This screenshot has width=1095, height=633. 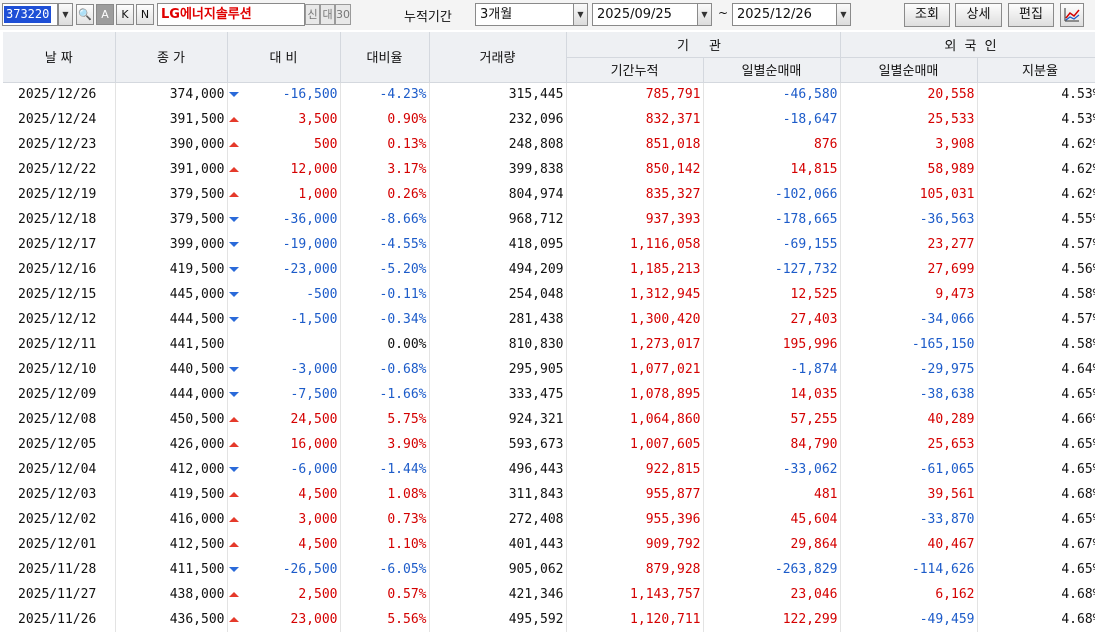 I want to click on cell-inst-cumulative: 1,064,860, so click(x=635, y=419).